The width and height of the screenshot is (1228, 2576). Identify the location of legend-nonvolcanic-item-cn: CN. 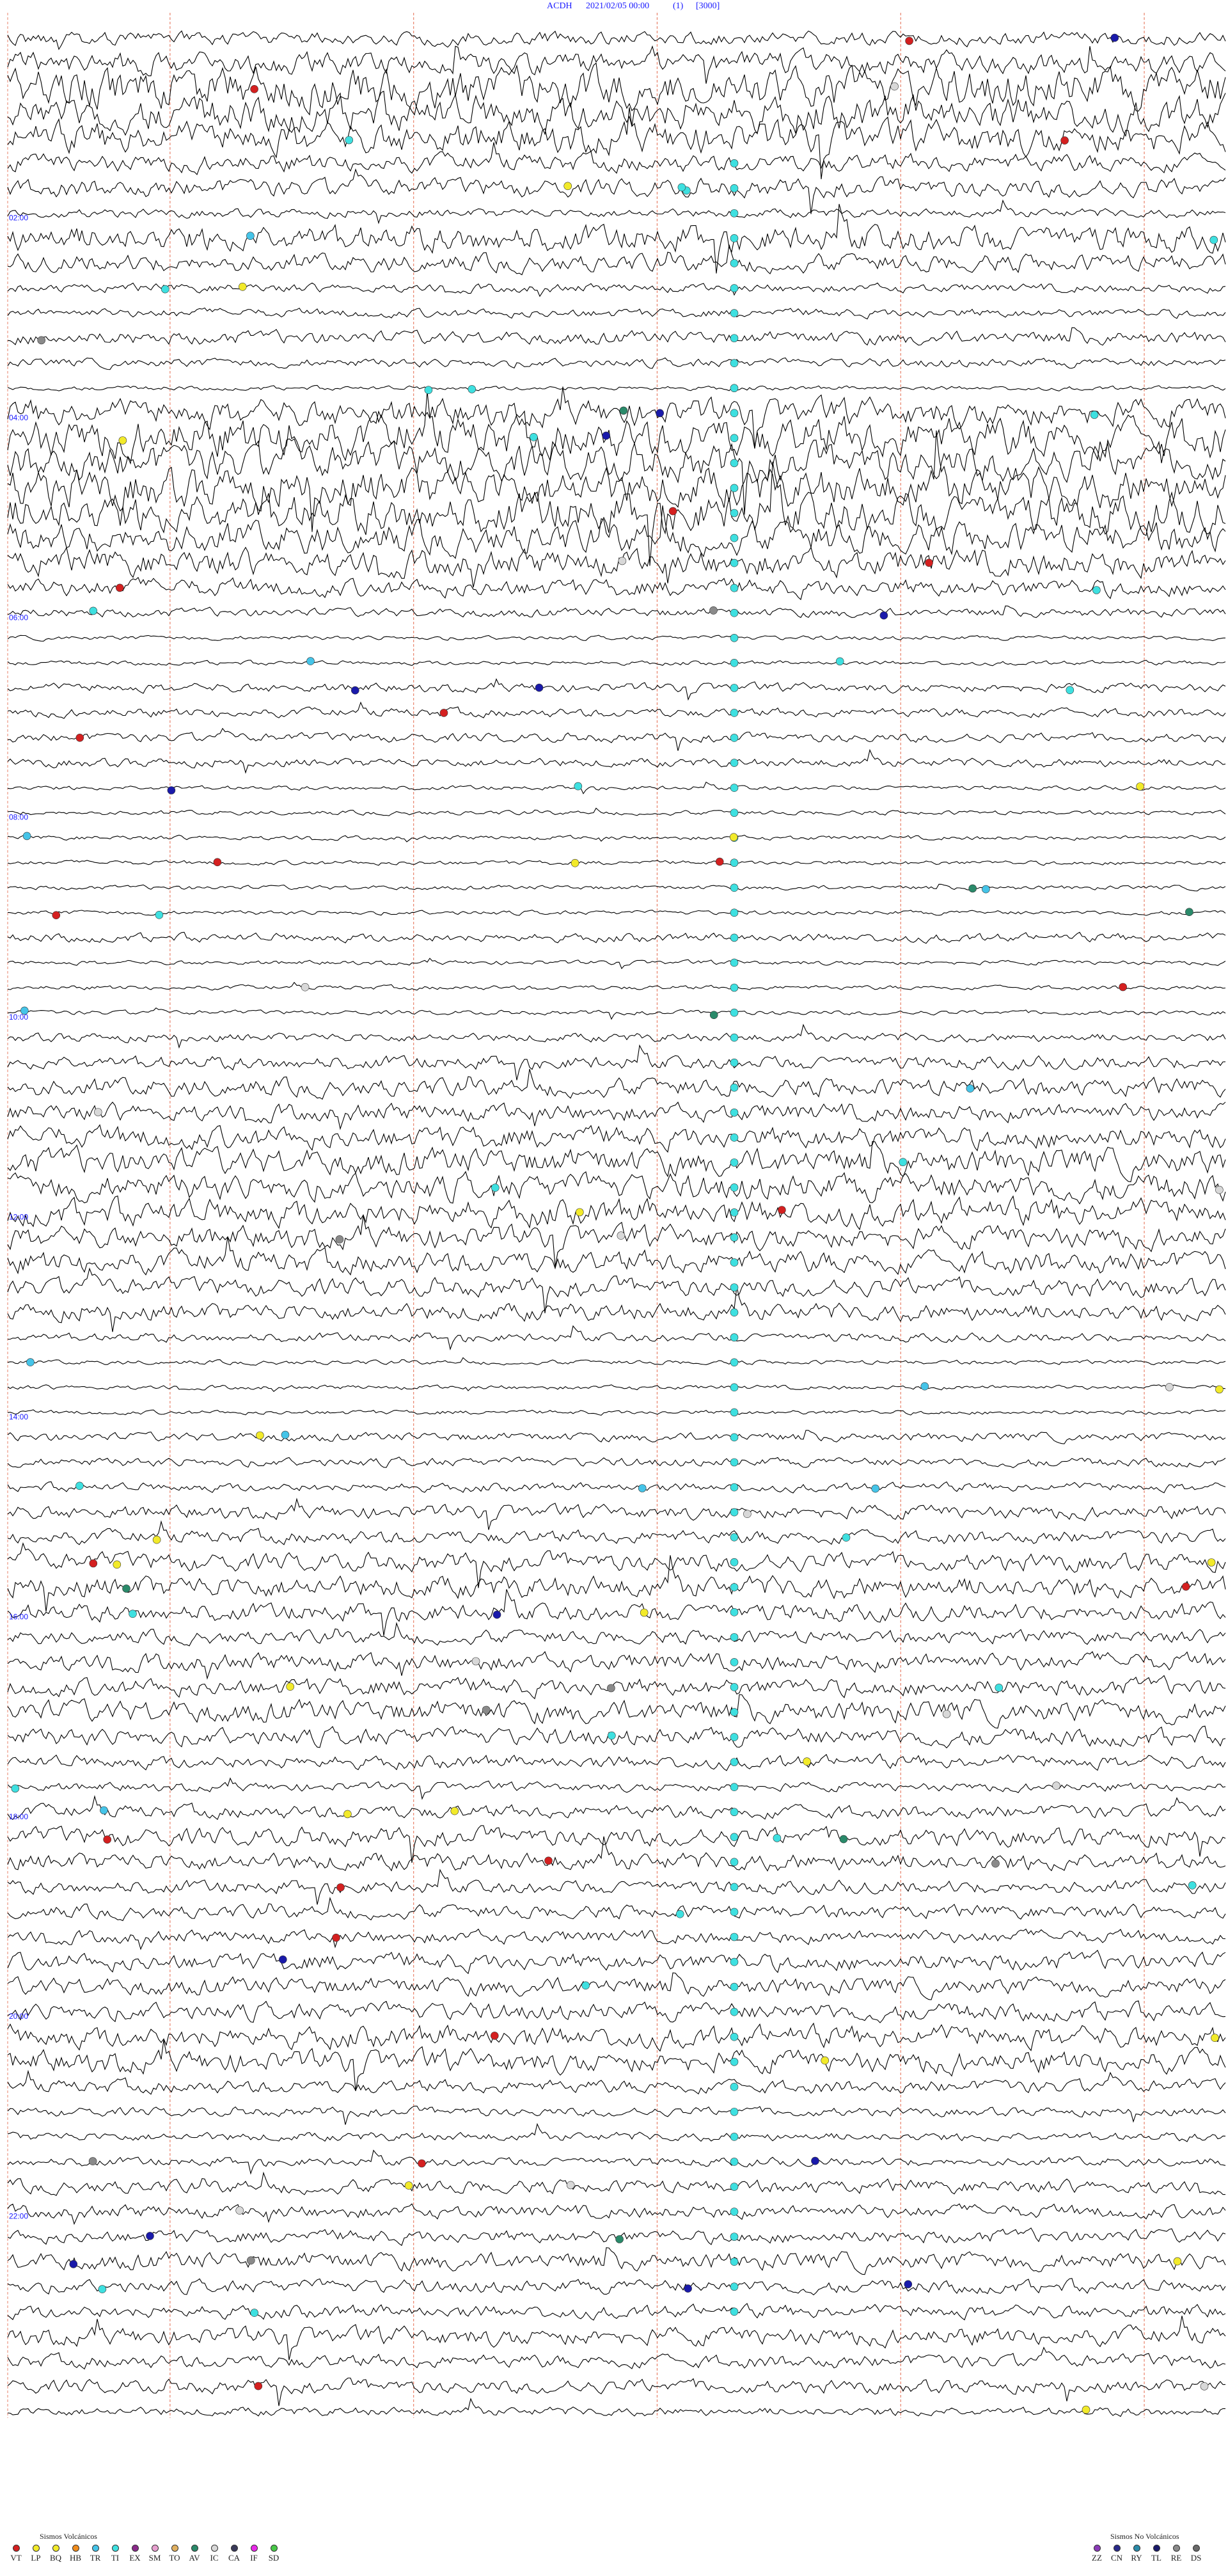
(1116, 2554).